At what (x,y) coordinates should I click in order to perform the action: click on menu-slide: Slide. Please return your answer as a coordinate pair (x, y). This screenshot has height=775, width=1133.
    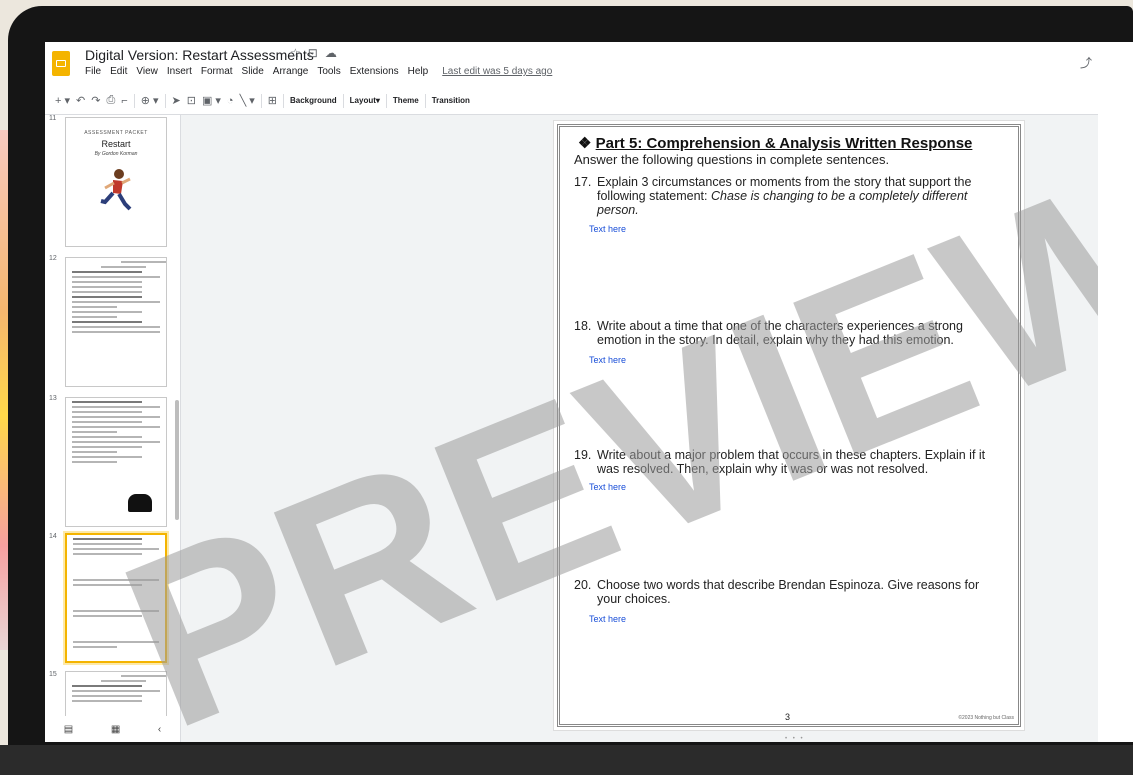
    Looking at the image, I should click on (253, 71).